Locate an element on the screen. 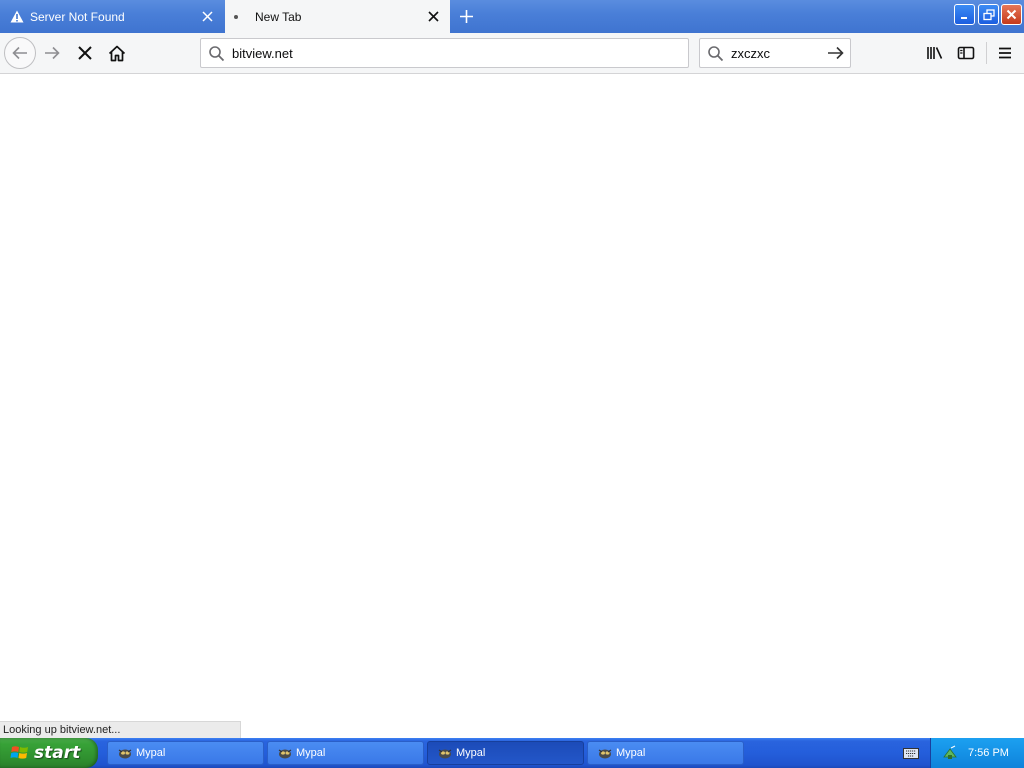 The height and width of the screenshot is (768, 1024). library-icon is located at coordinates (935, 53).